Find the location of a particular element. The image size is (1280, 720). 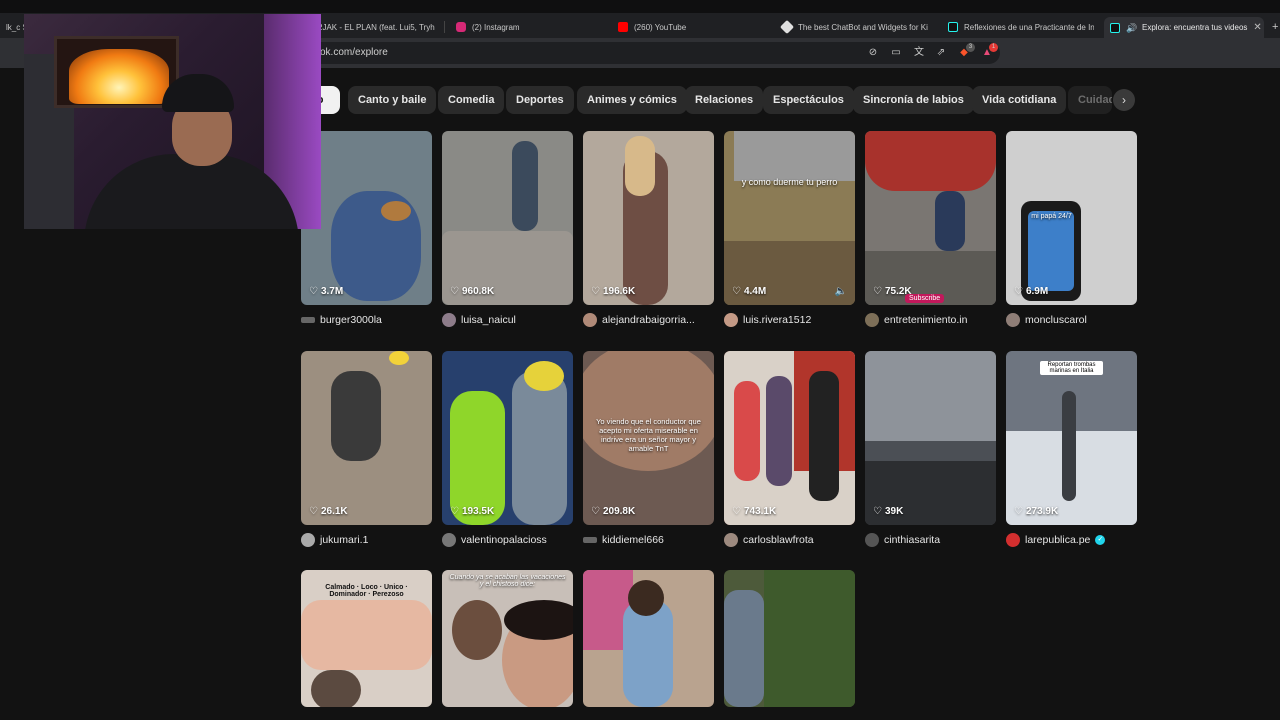

card-6-likes-value: 26.1K is located at coordinates (334, 511).